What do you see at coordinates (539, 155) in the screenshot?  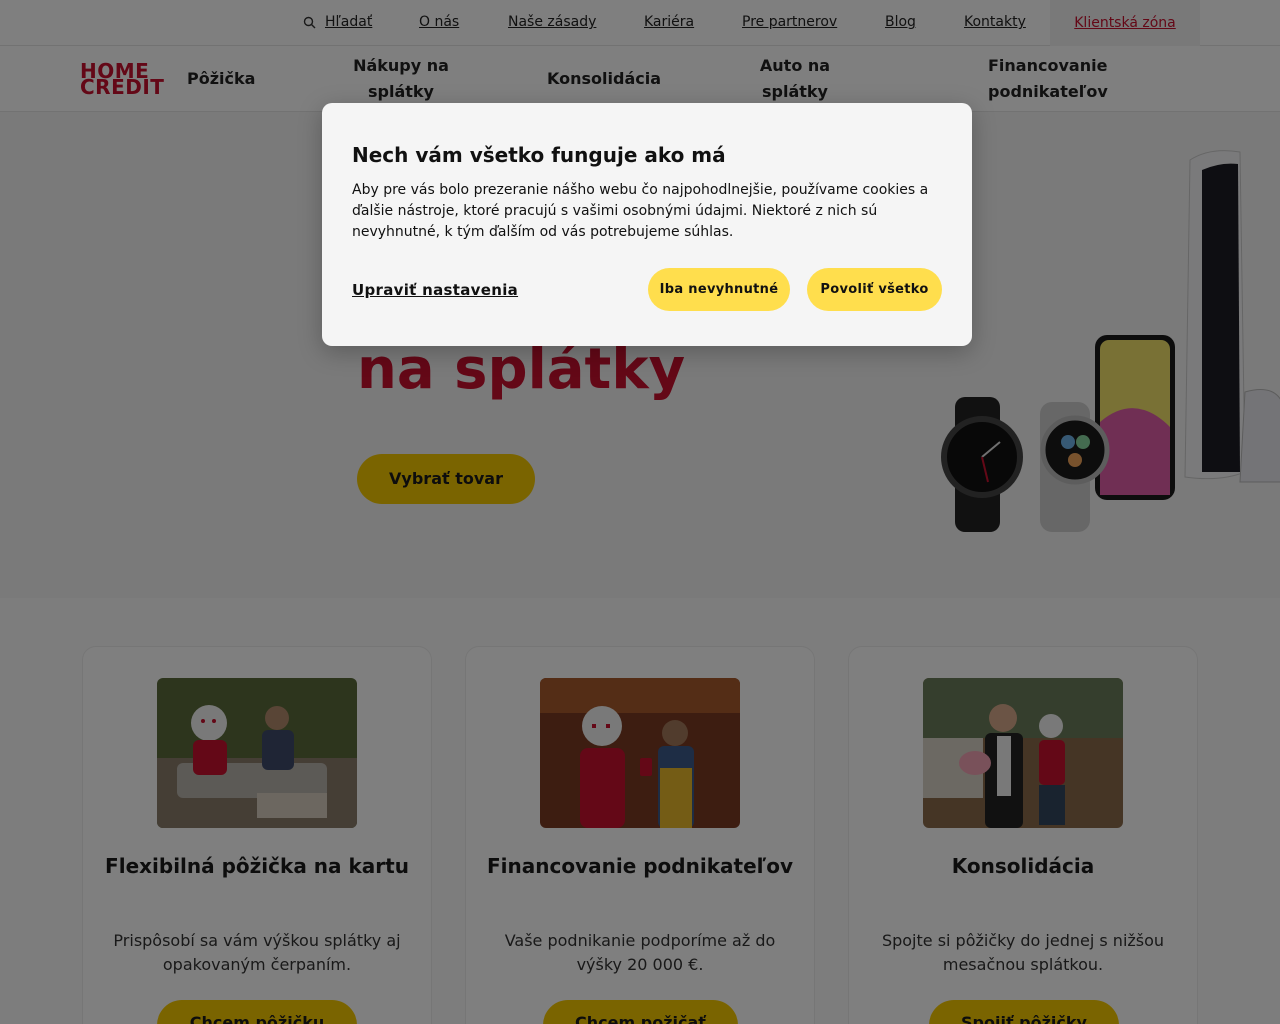 I see `cookie-dialog-title: Nech vám všetko funguje ako má` at bounding box center [539, 155].